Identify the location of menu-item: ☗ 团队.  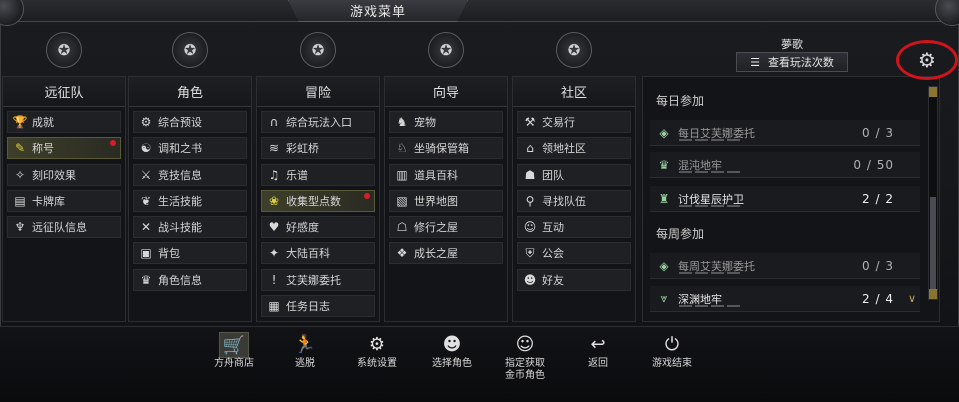
(574, 174).